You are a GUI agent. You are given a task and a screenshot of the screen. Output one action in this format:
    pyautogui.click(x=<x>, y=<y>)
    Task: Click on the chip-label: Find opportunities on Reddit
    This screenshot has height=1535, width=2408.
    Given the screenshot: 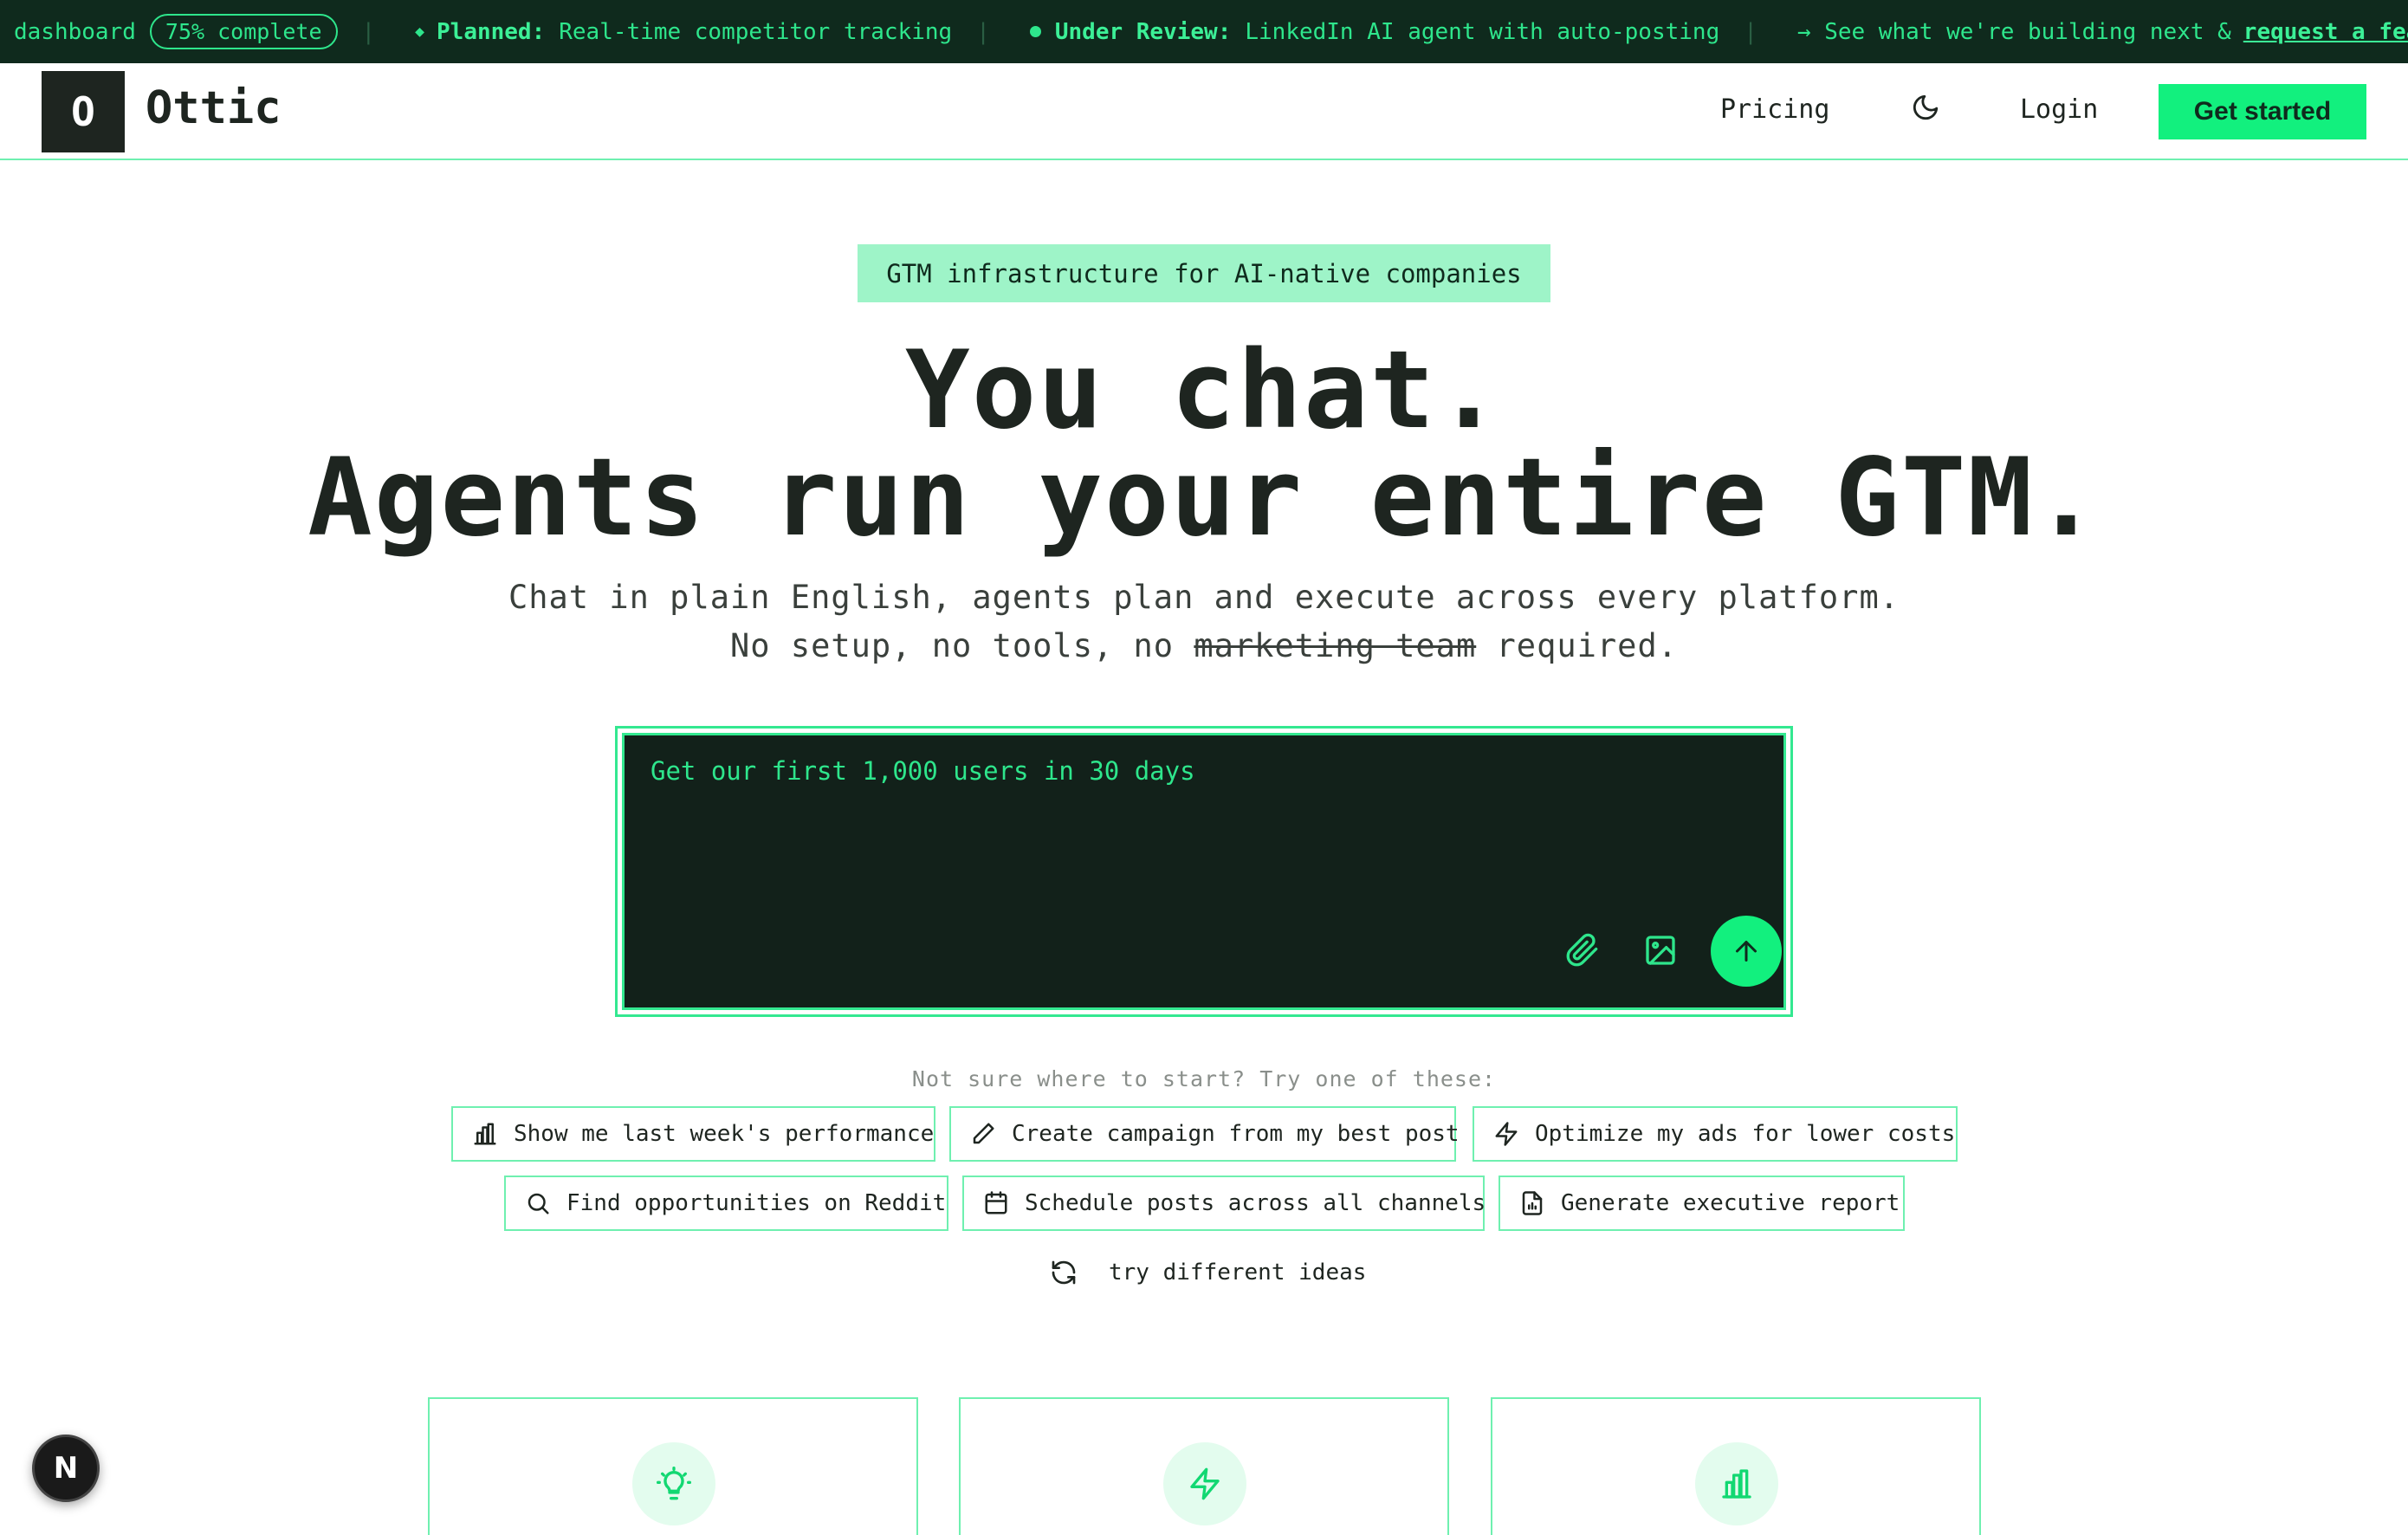 What is the action you would take?
    pyautogui.click(x=756, y=1203)
    